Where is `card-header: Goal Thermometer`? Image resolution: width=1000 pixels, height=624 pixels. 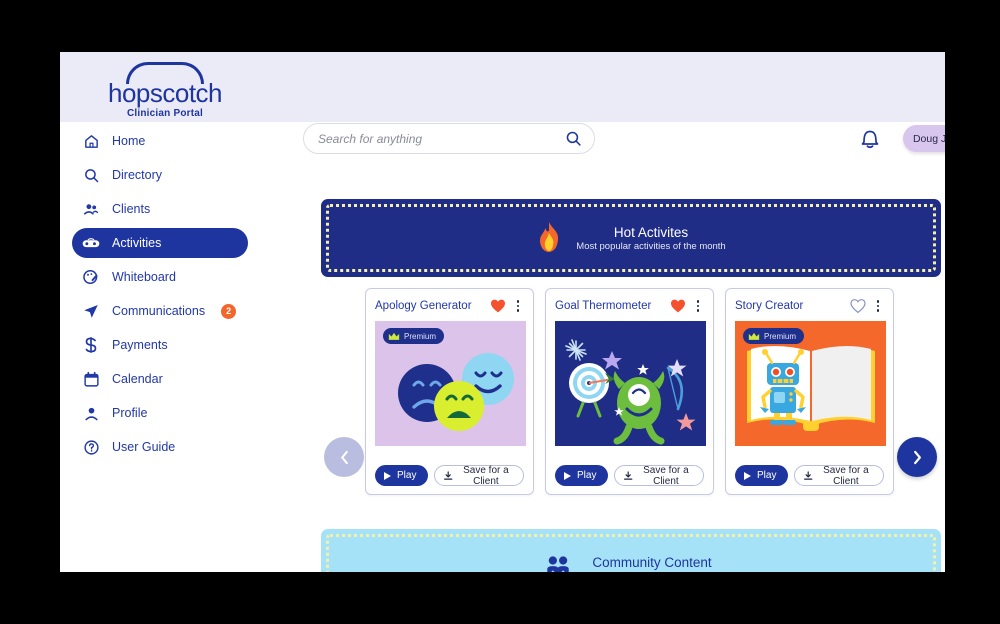 card-header: Goal Thermometer is located at coordinates (629, 306).